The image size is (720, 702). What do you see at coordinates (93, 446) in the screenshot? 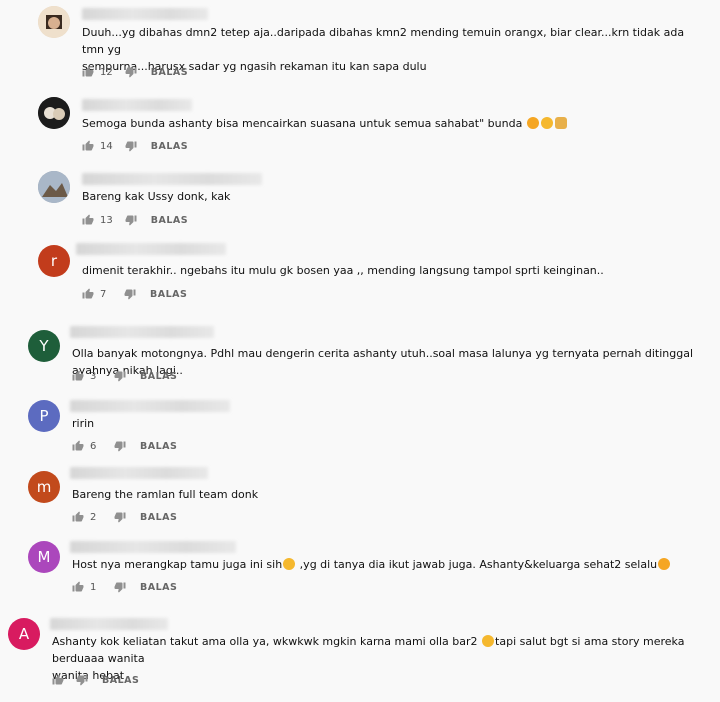
I see `like-count: 6` at bounding box center [93, 446].